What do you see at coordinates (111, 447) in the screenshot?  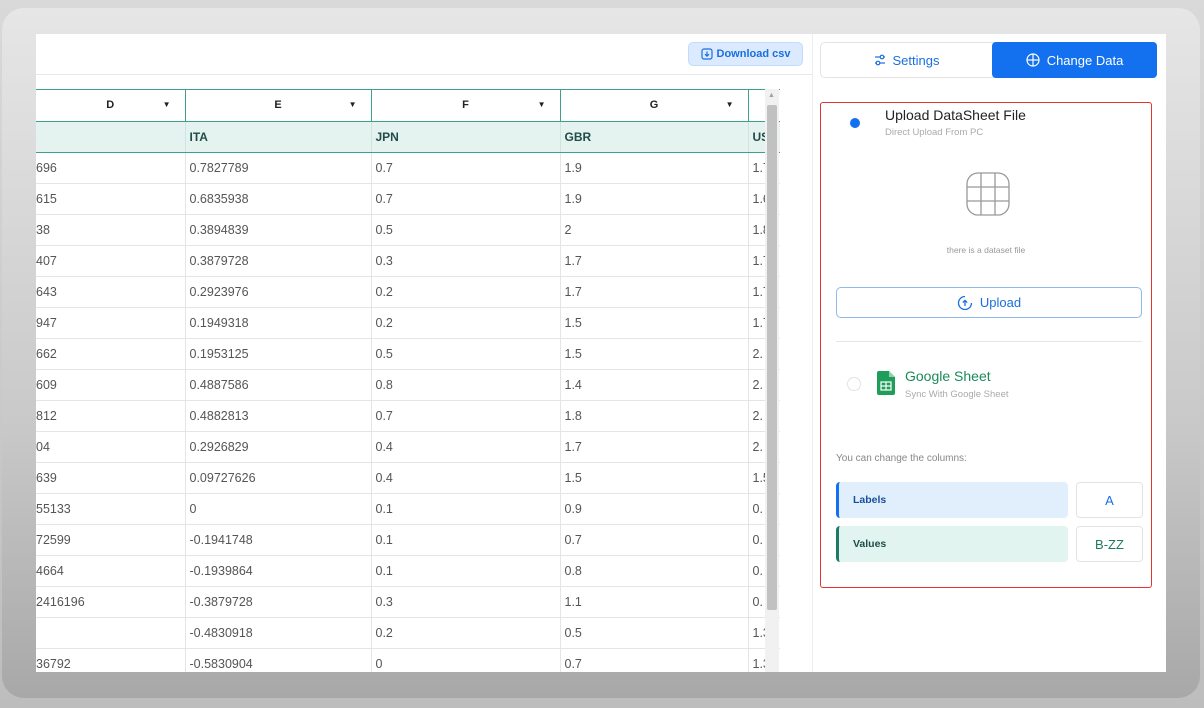 I see `table-cell: 04` at bounding box center [111, 447].